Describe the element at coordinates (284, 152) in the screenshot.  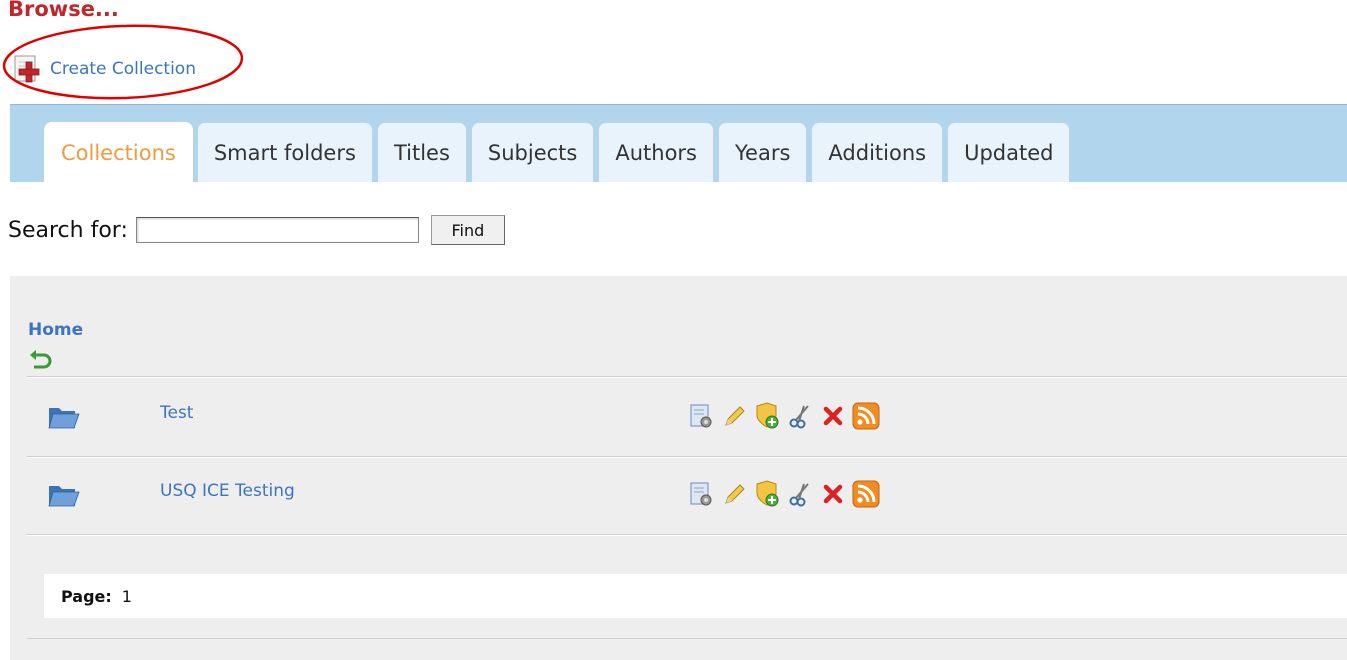
I see `tab-smart-folders: Smart folders` at that location.